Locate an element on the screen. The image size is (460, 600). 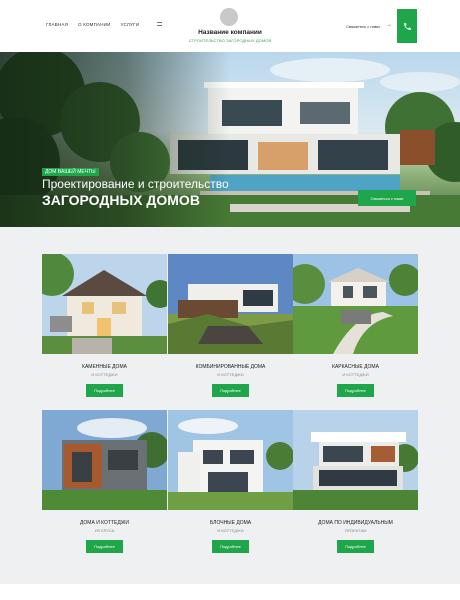
service-card-timber: ДОМА И КОТТЕДЖИ ИЗ БРУСА Подробнее is located at coordinates (104, 485).